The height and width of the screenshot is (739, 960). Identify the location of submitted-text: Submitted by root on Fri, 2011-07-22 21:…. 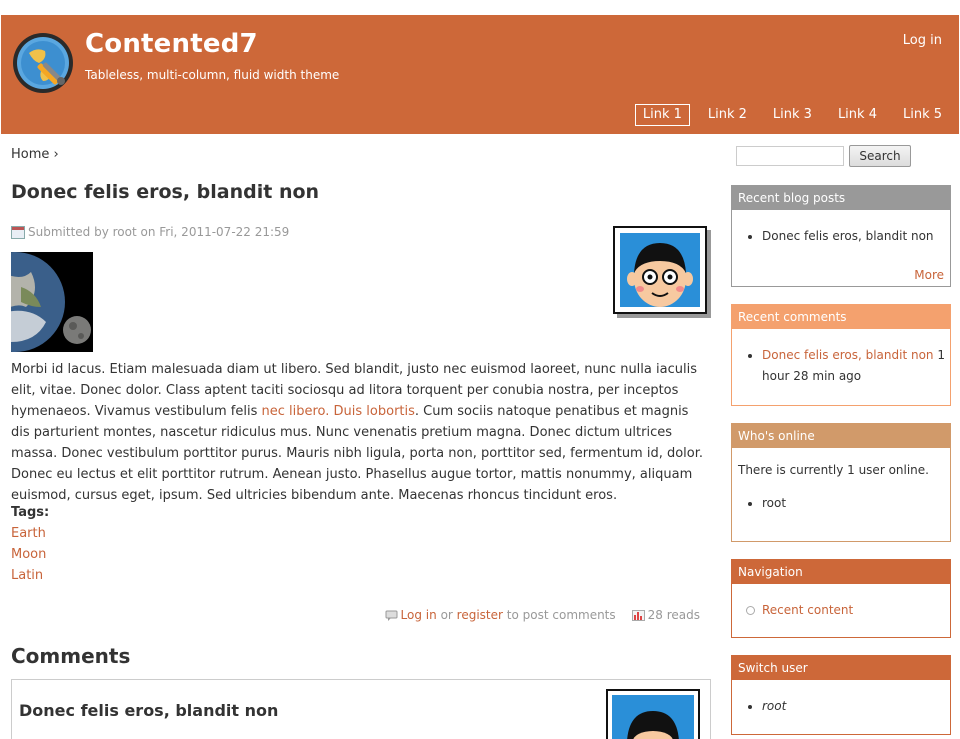
(159, 232).